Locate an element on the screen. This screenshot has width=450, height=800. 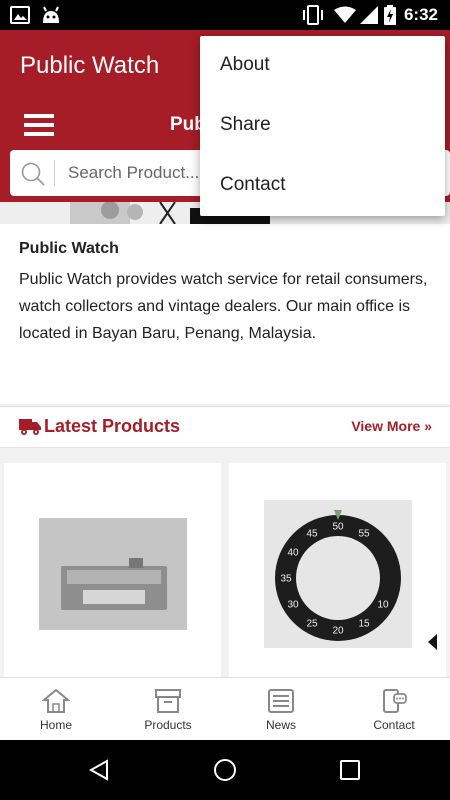
nav-contact: Contact is located at coordinates (394, 709).